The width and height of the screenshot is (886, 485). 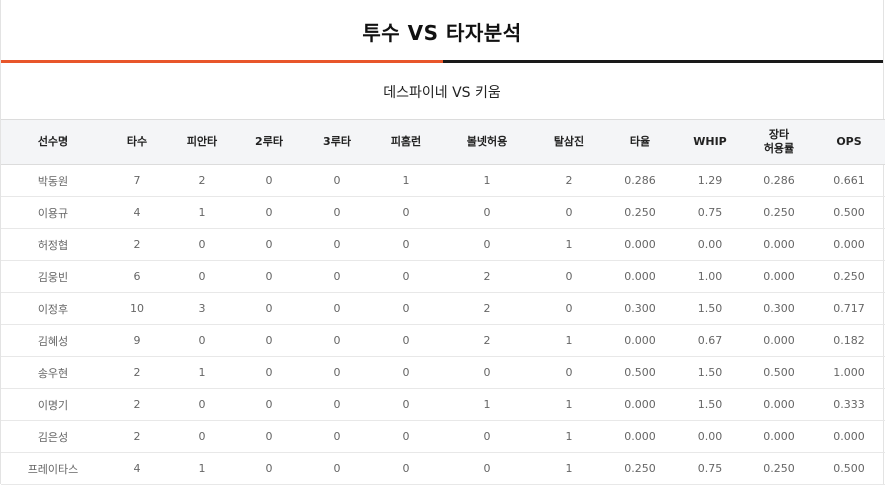 What do you see at coordinates (779, 308) in the screenshot?
I see `cell-slugging-allowed: 0.300` at bounding box center [779, 308].